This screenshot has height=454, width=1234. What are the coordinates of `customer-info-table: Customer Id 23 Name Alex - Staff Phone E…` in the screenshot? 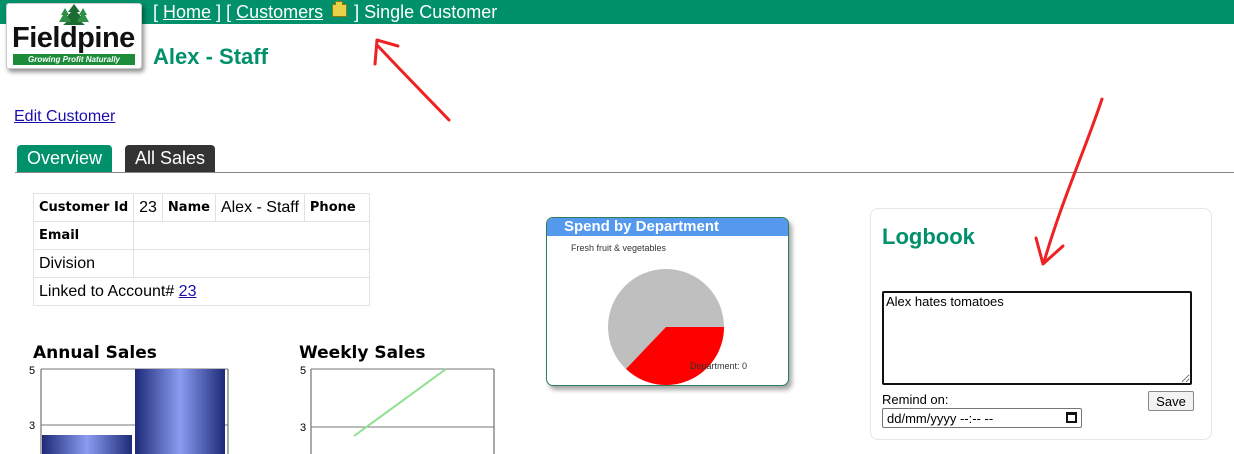 It's located at (201, 249).